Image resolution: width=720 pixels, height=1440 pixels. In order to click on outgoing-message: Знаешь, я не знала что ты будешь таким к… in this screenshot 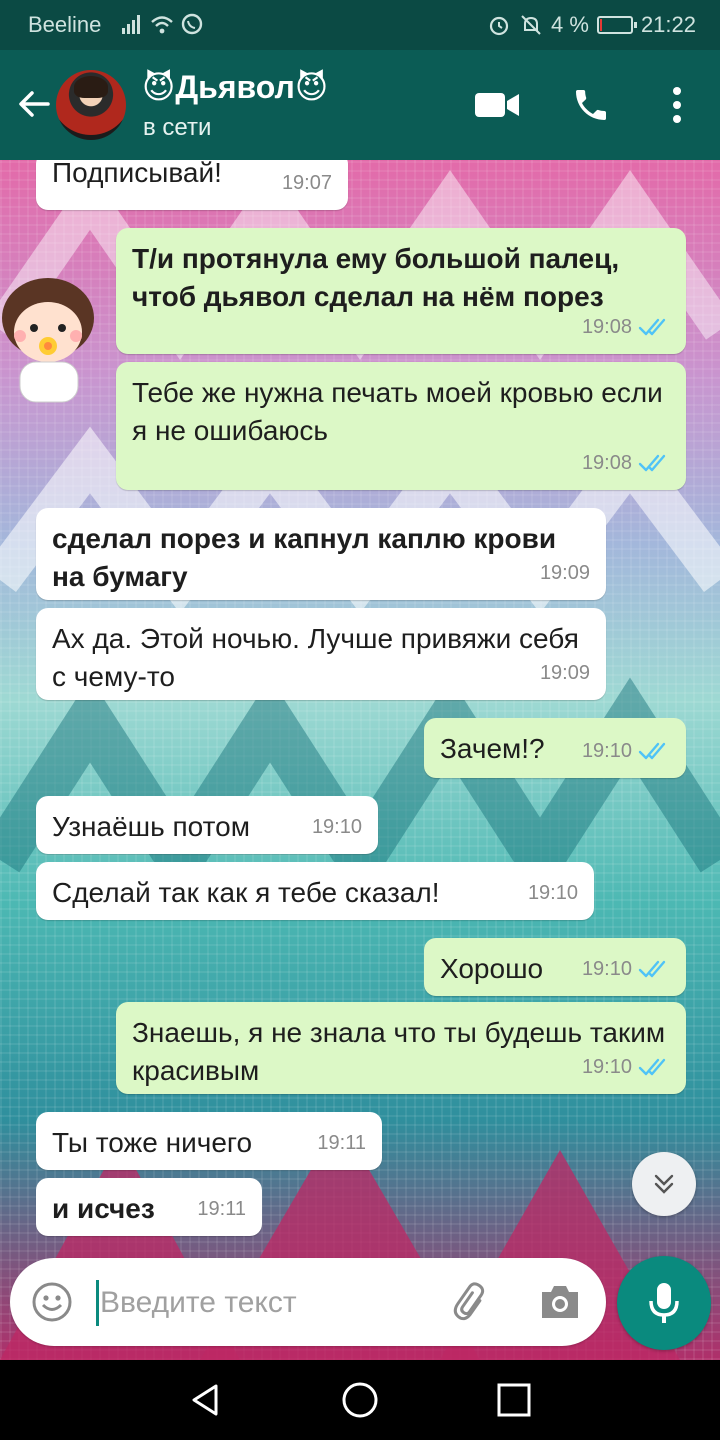, I will do `click(401, 1048)`.